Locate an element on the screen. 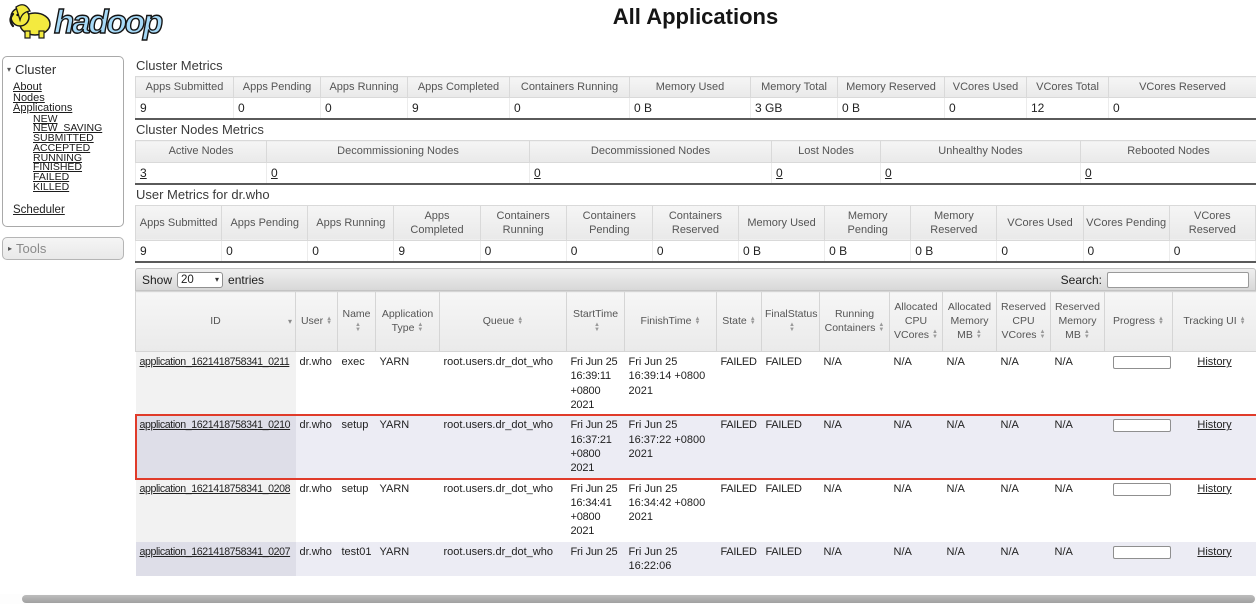 The height and width of the screenshot is (604, 1256). lost-nodes-link: 0 is located at coordinates (779, 173).